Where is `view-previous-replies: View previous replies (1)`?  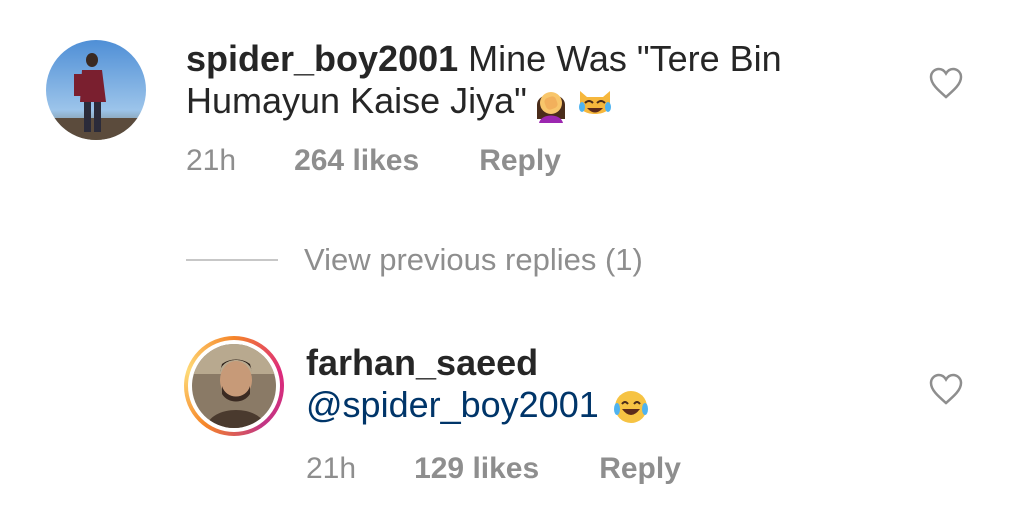
view-previous-replies: View previous replies (1) is located at coordinates (414, 260).